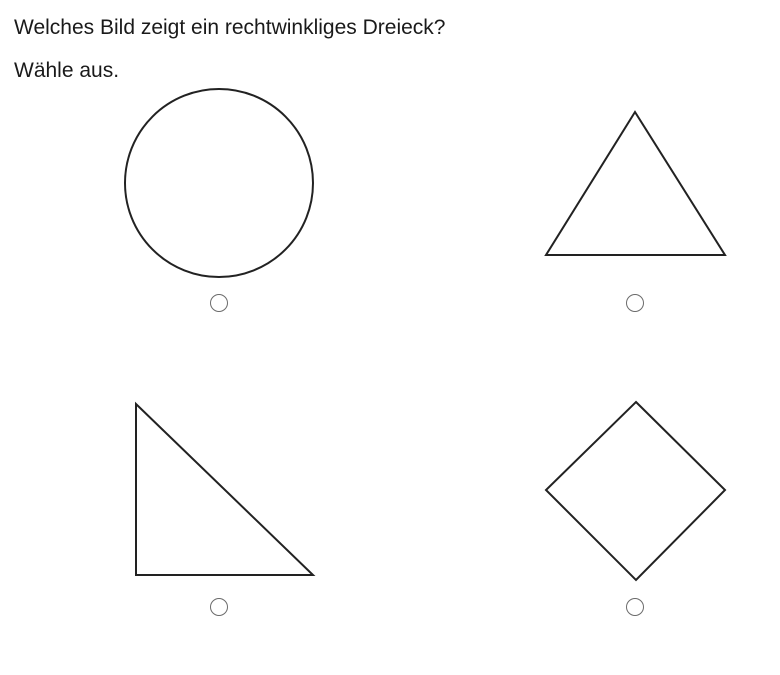 Image resolution: width=780 pixels, height=675 pixels. I want to click on option-diamond-radio, so click(635, 607).